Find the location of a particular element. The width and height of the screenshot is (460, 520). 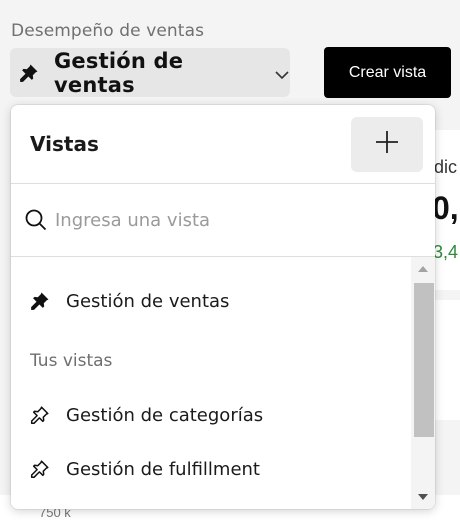

popover-header: Vistas is located at coordinates (223, 144).